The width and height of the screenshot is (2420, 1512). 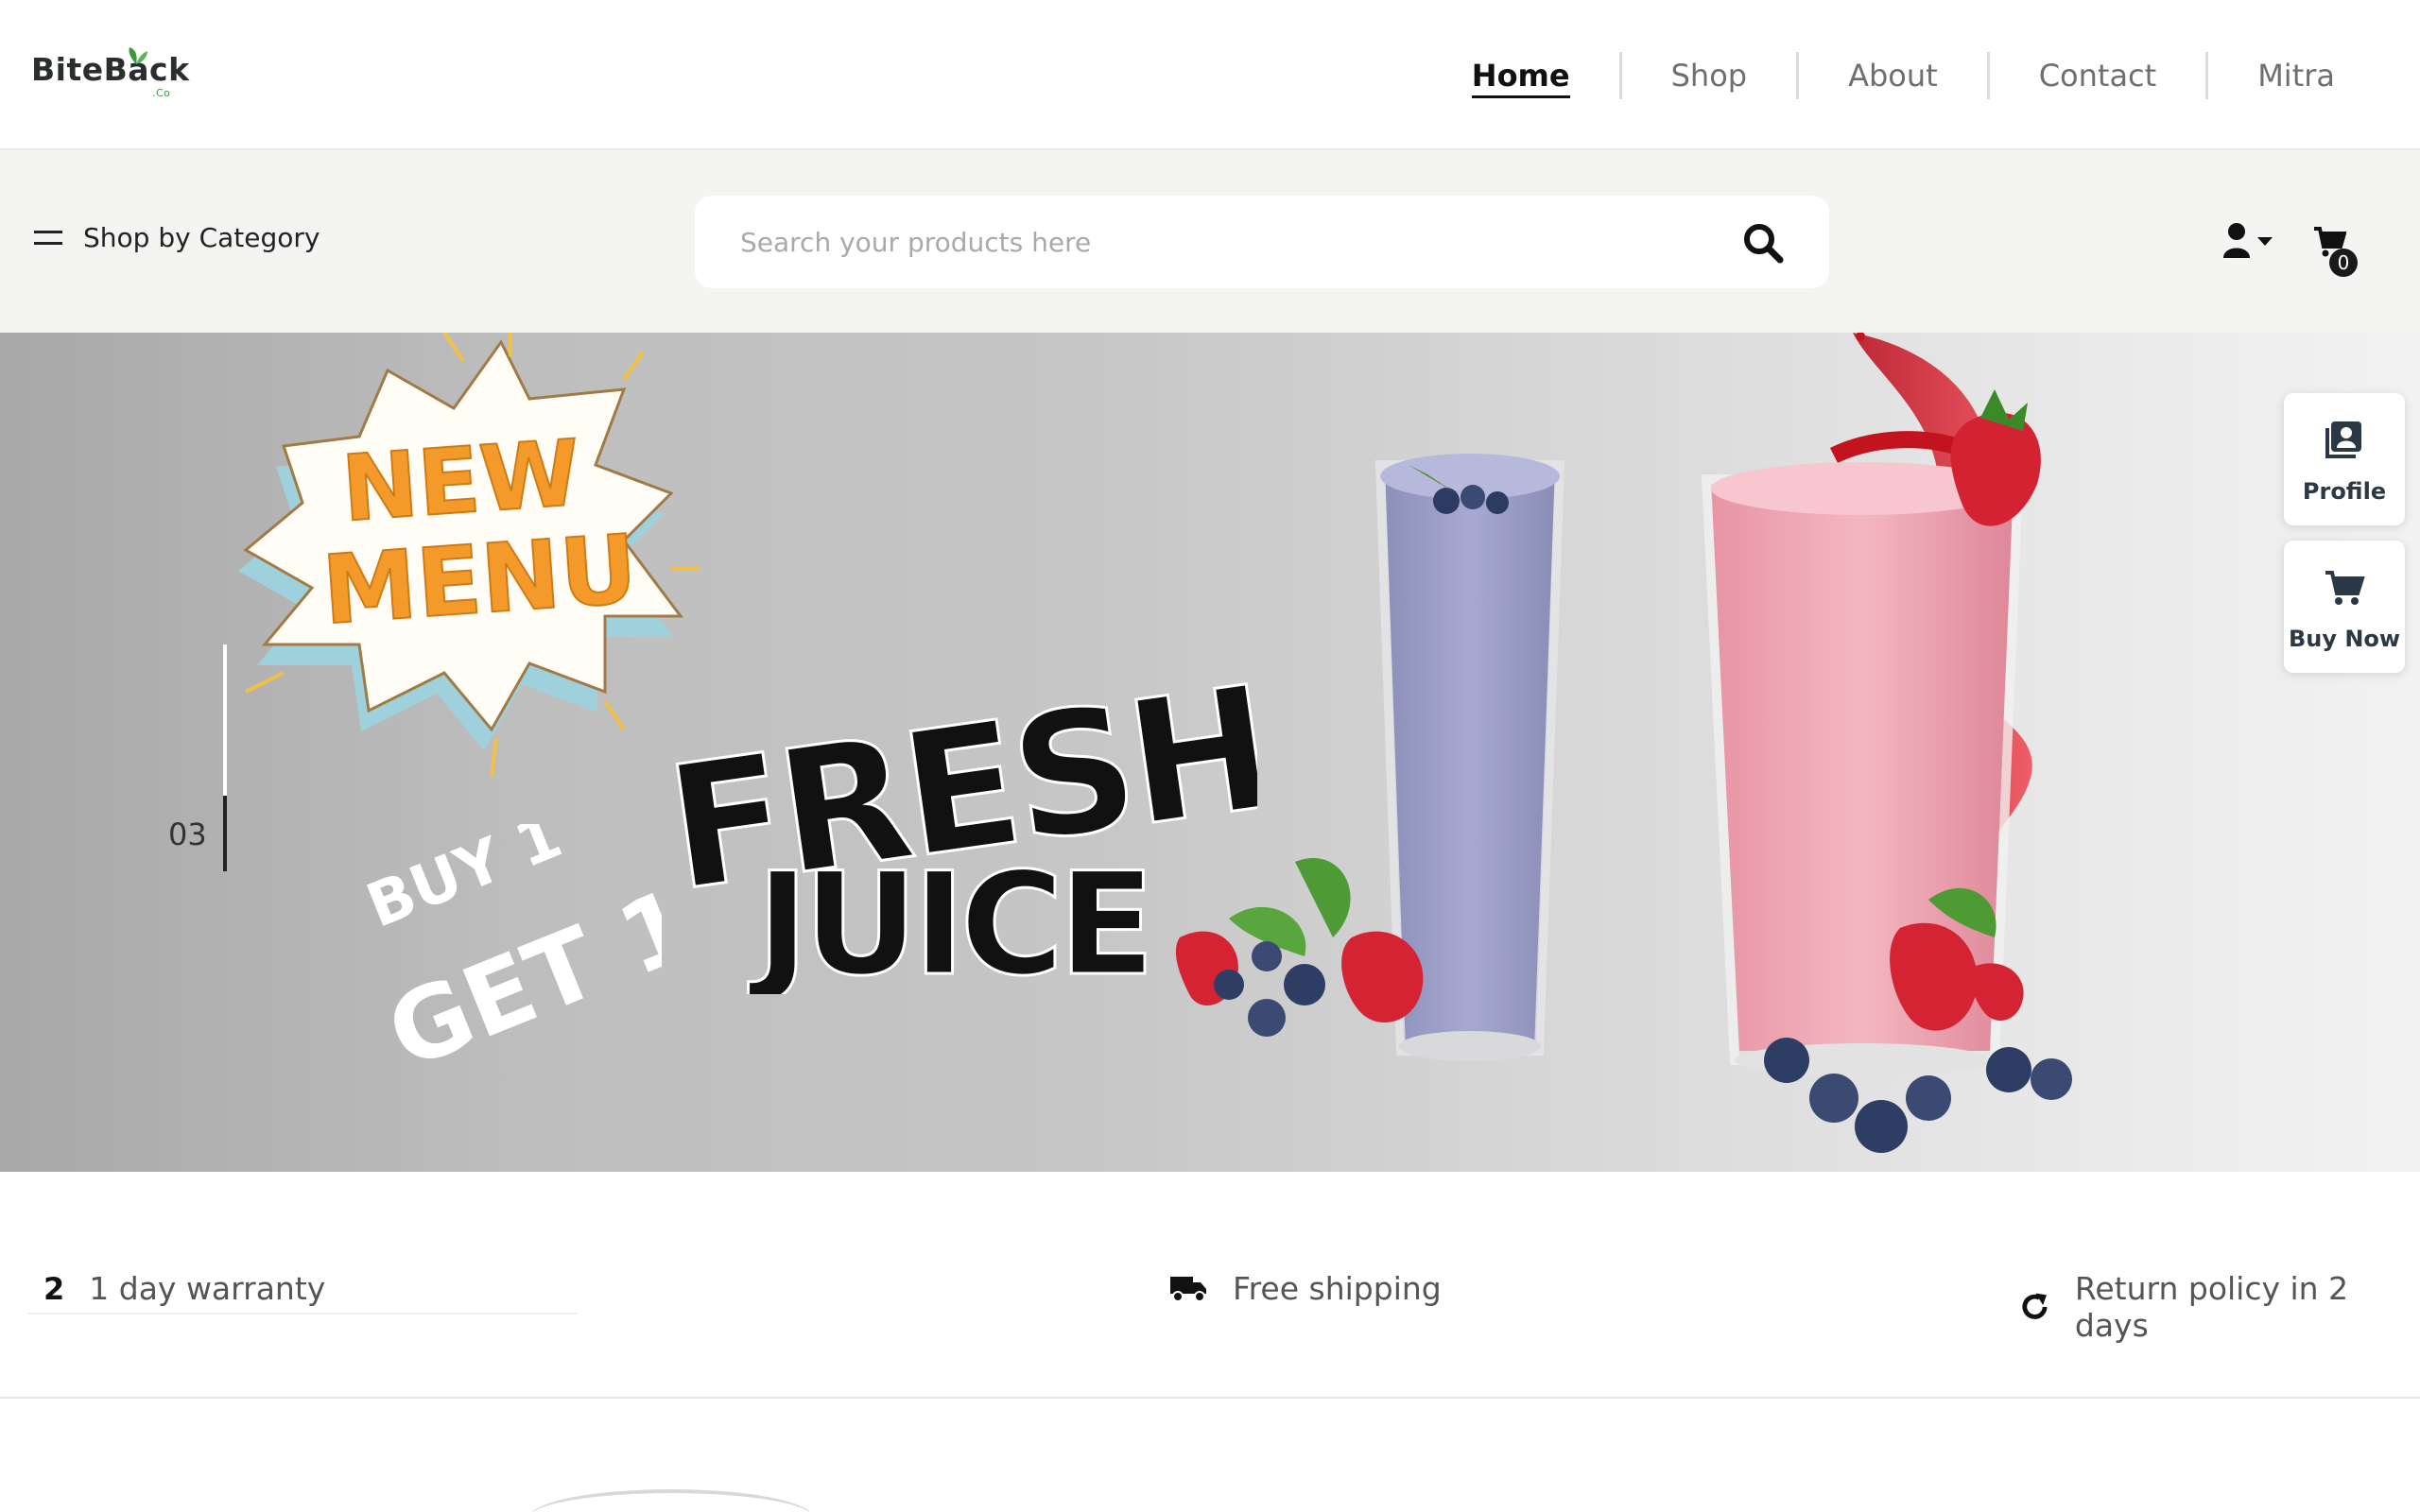 What do you see at coordinates (1893, 75) in the screenshot?
I see `nav-about: About` at bounding box center [1893, 75].